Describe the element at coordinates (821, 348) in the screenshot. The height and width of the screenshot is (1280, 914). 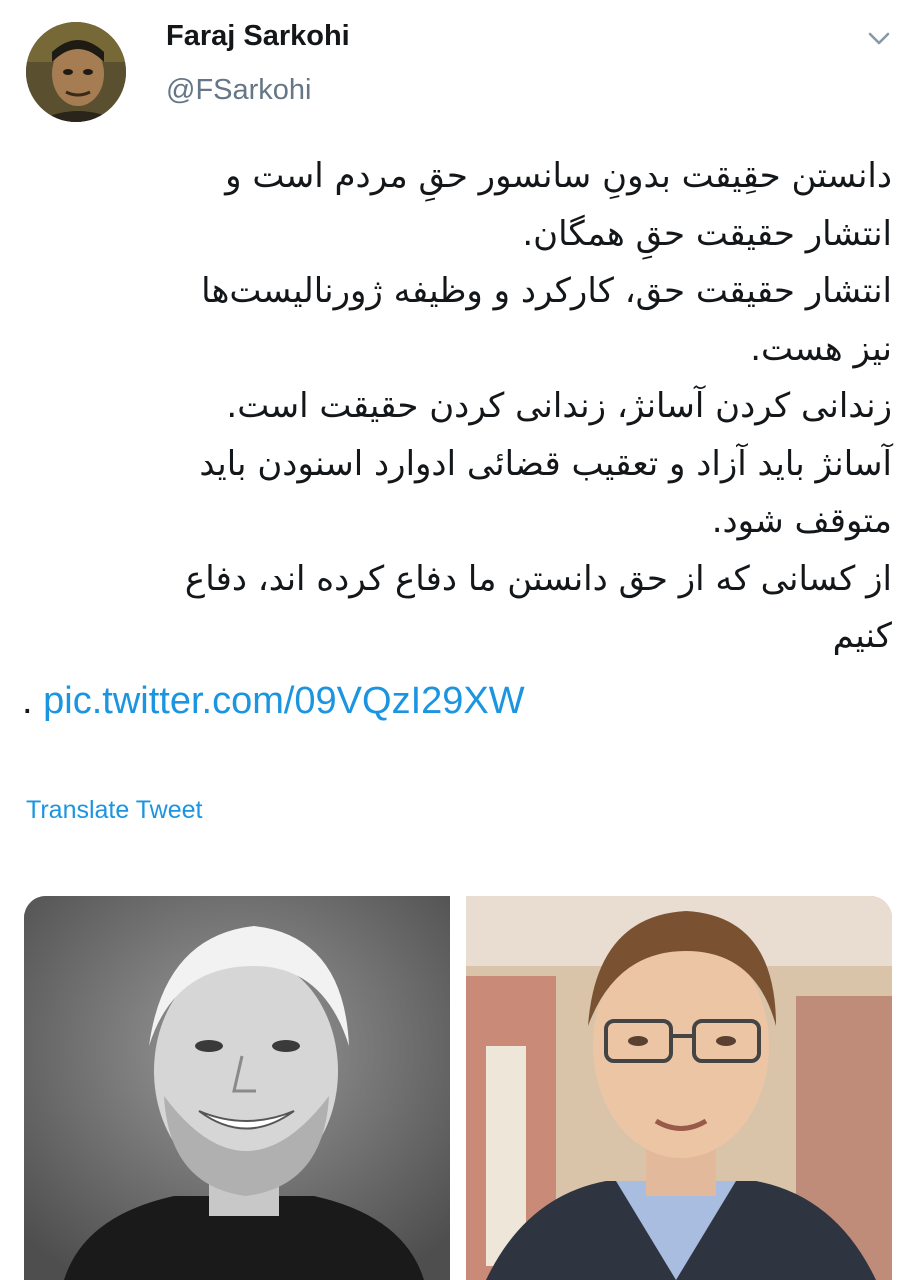
I see `tweet-line: نیز هست.` at that location.